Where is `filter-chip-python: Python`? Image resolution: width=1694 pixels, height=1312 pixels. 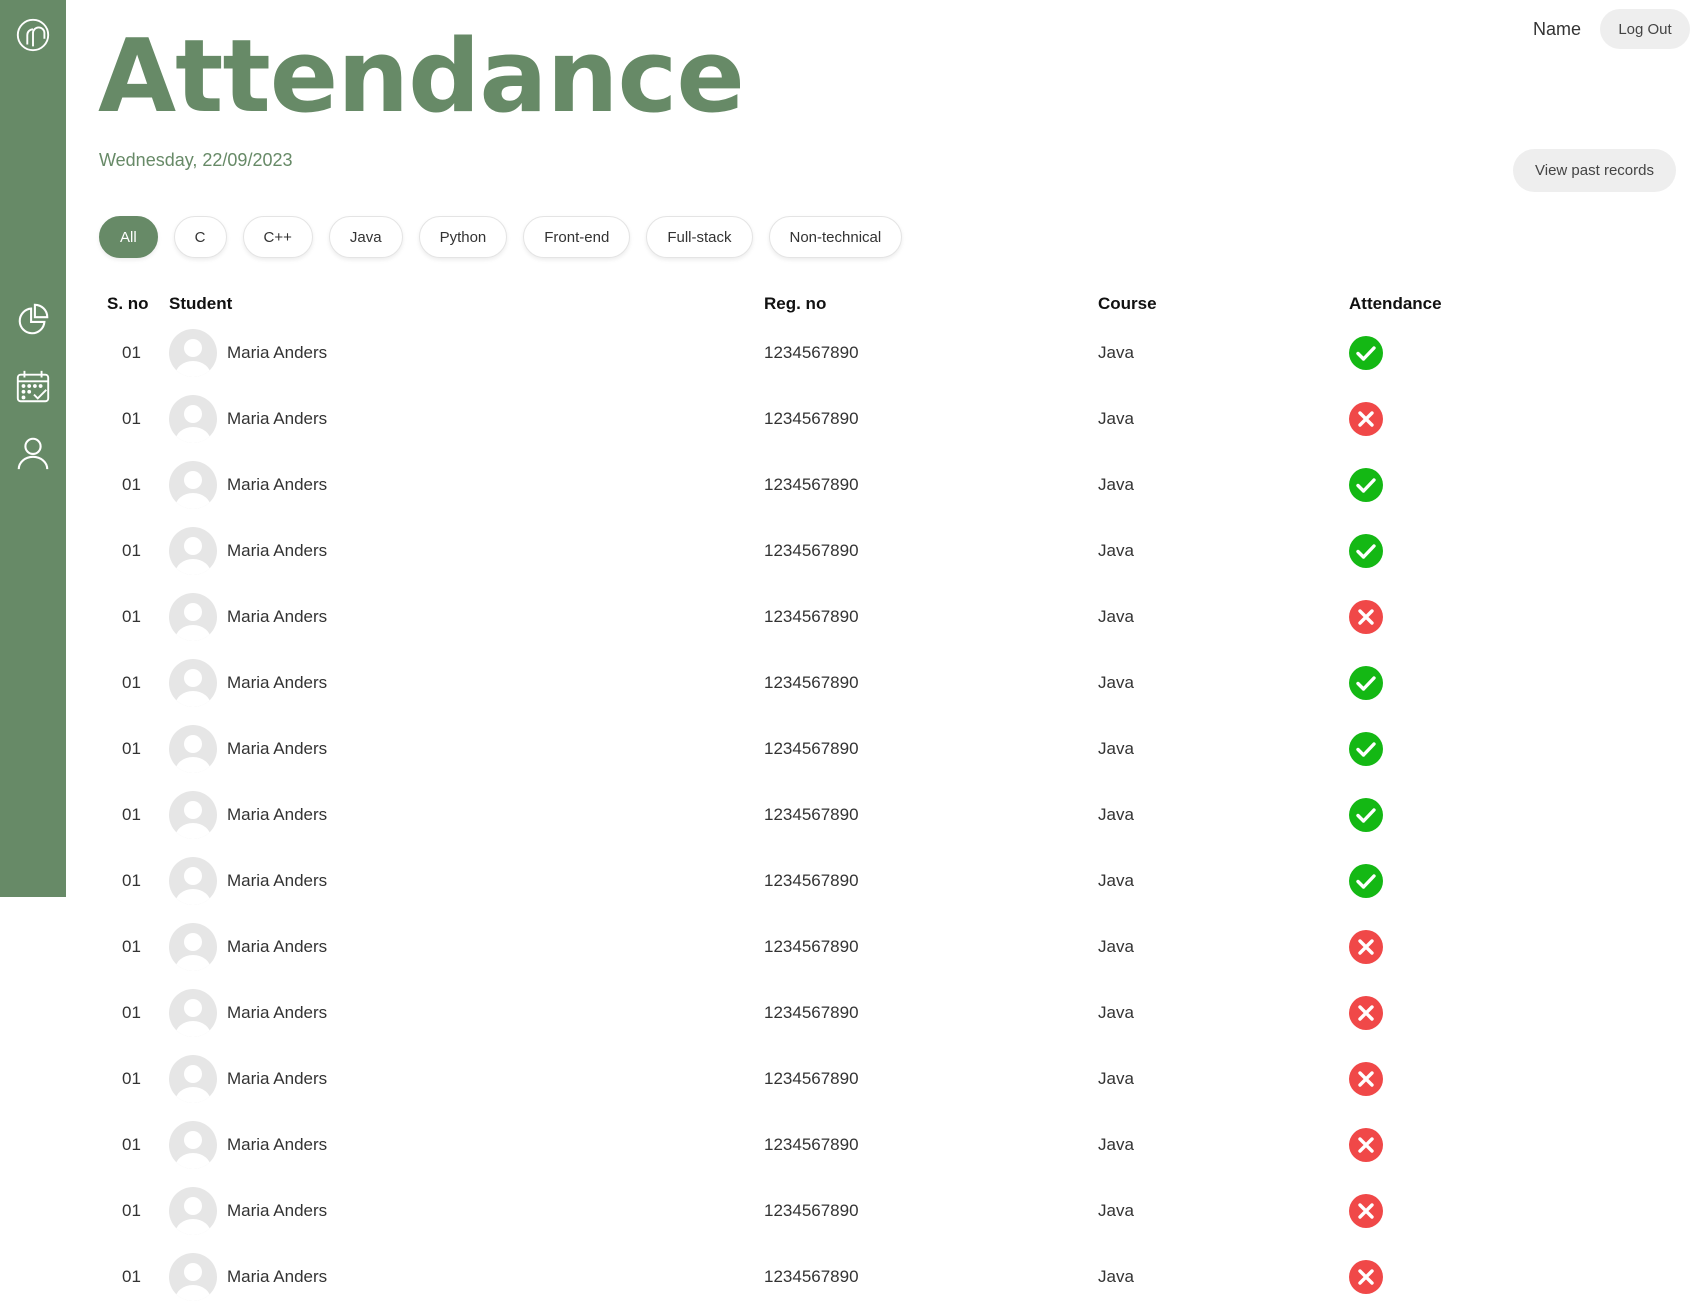
filter-chip-python: Python is located at coordinates (463, 237).